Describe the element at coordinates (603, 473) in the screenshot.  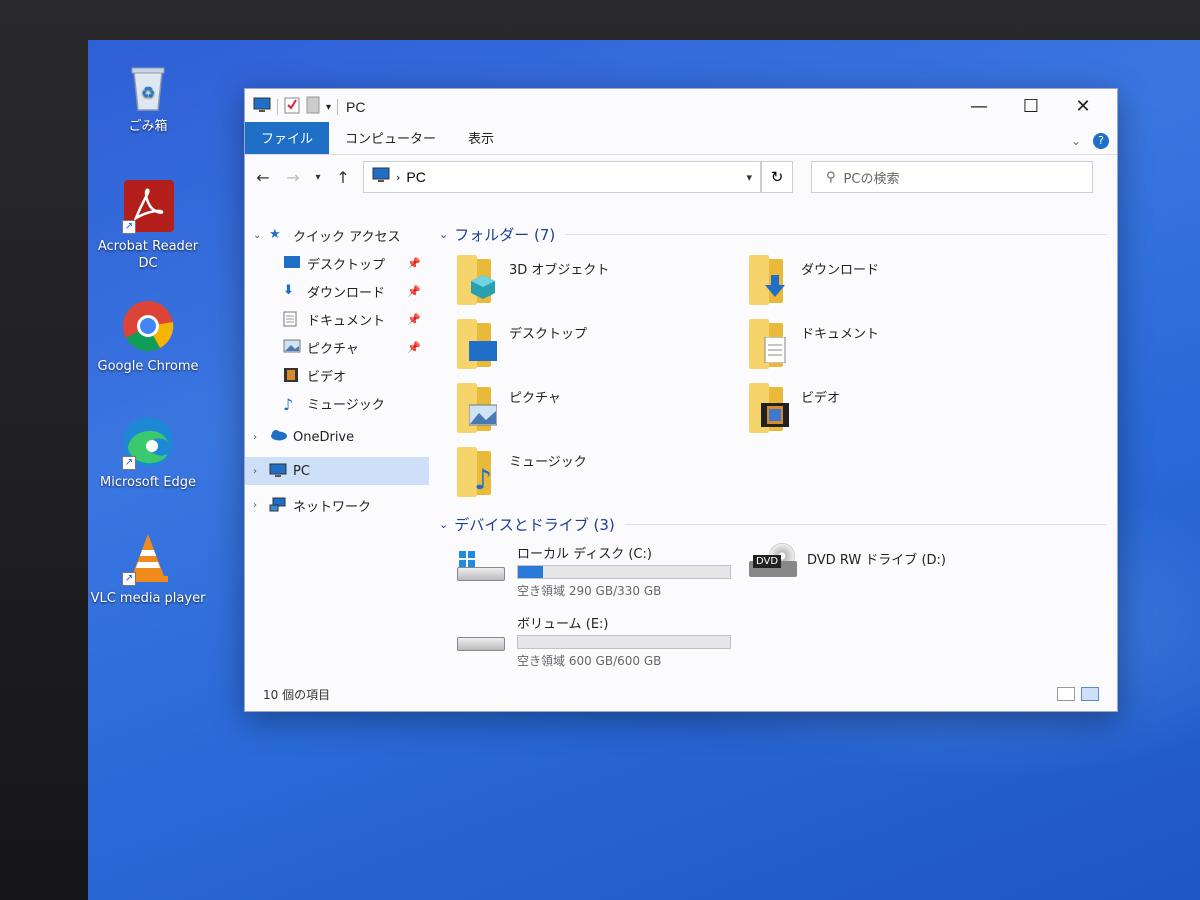
I see `folder-music: ♪ ミュージック` at that location.